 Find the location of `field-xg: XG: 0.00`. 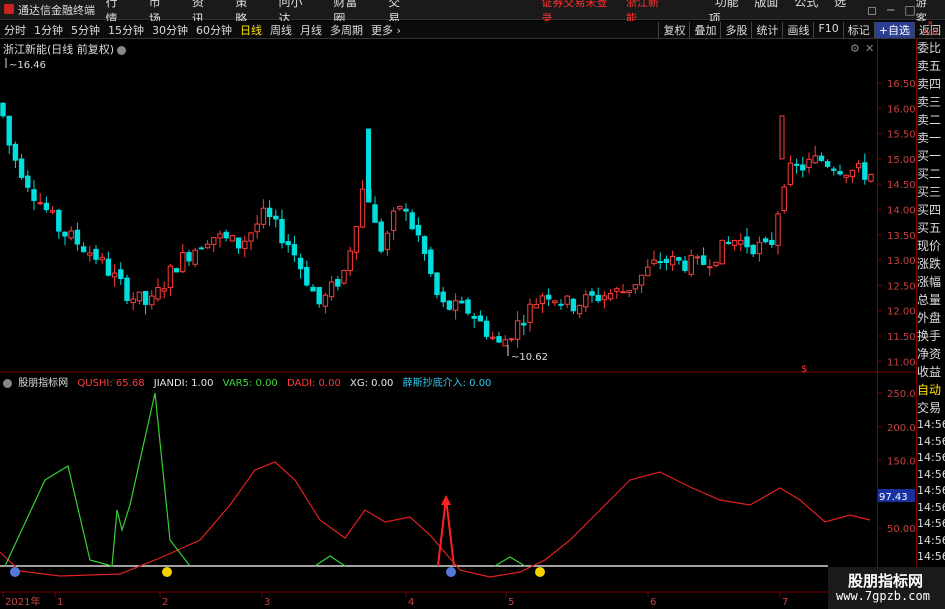

field-xg: XG: 0.00 is located at coordinates (372, 383).